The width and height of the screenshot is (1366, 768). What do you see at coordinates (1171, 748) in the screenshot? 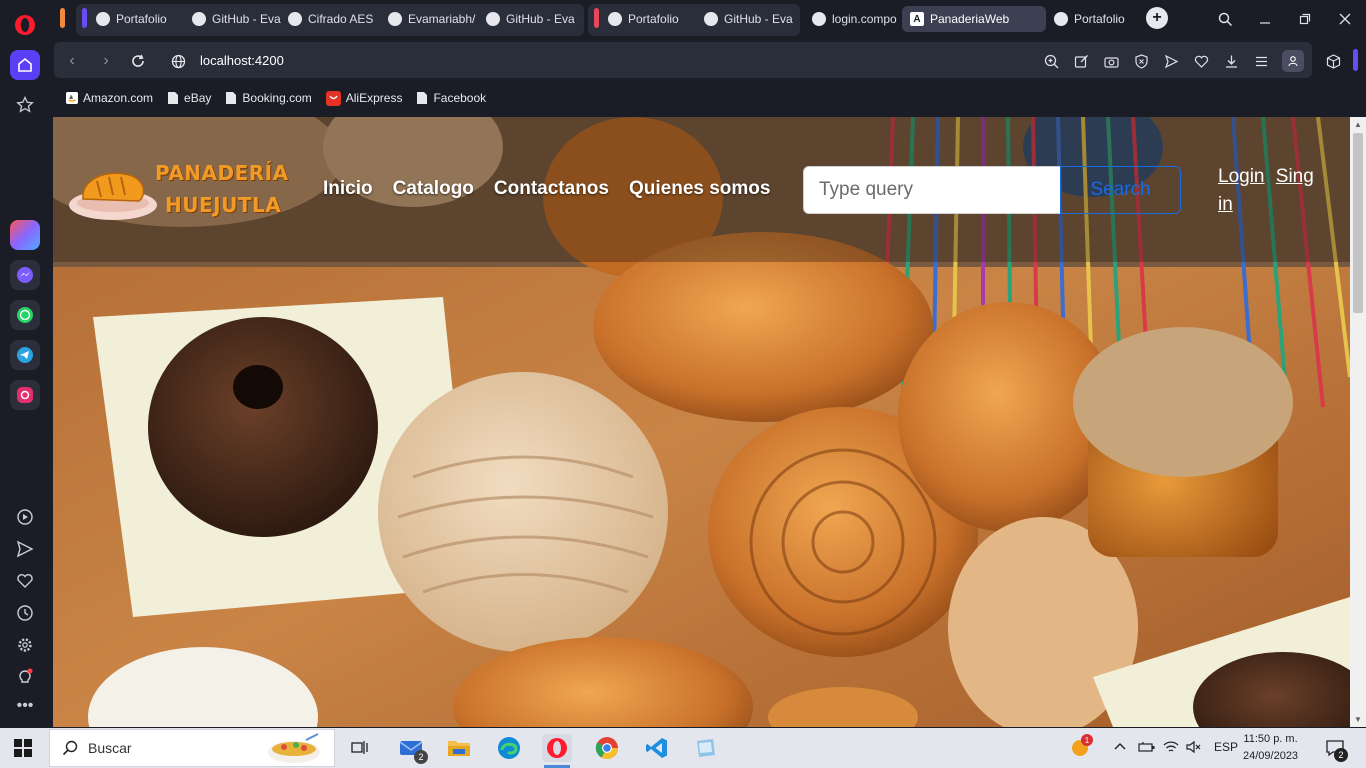
I see `wifi-icon` at bounding box center [1171, 748].